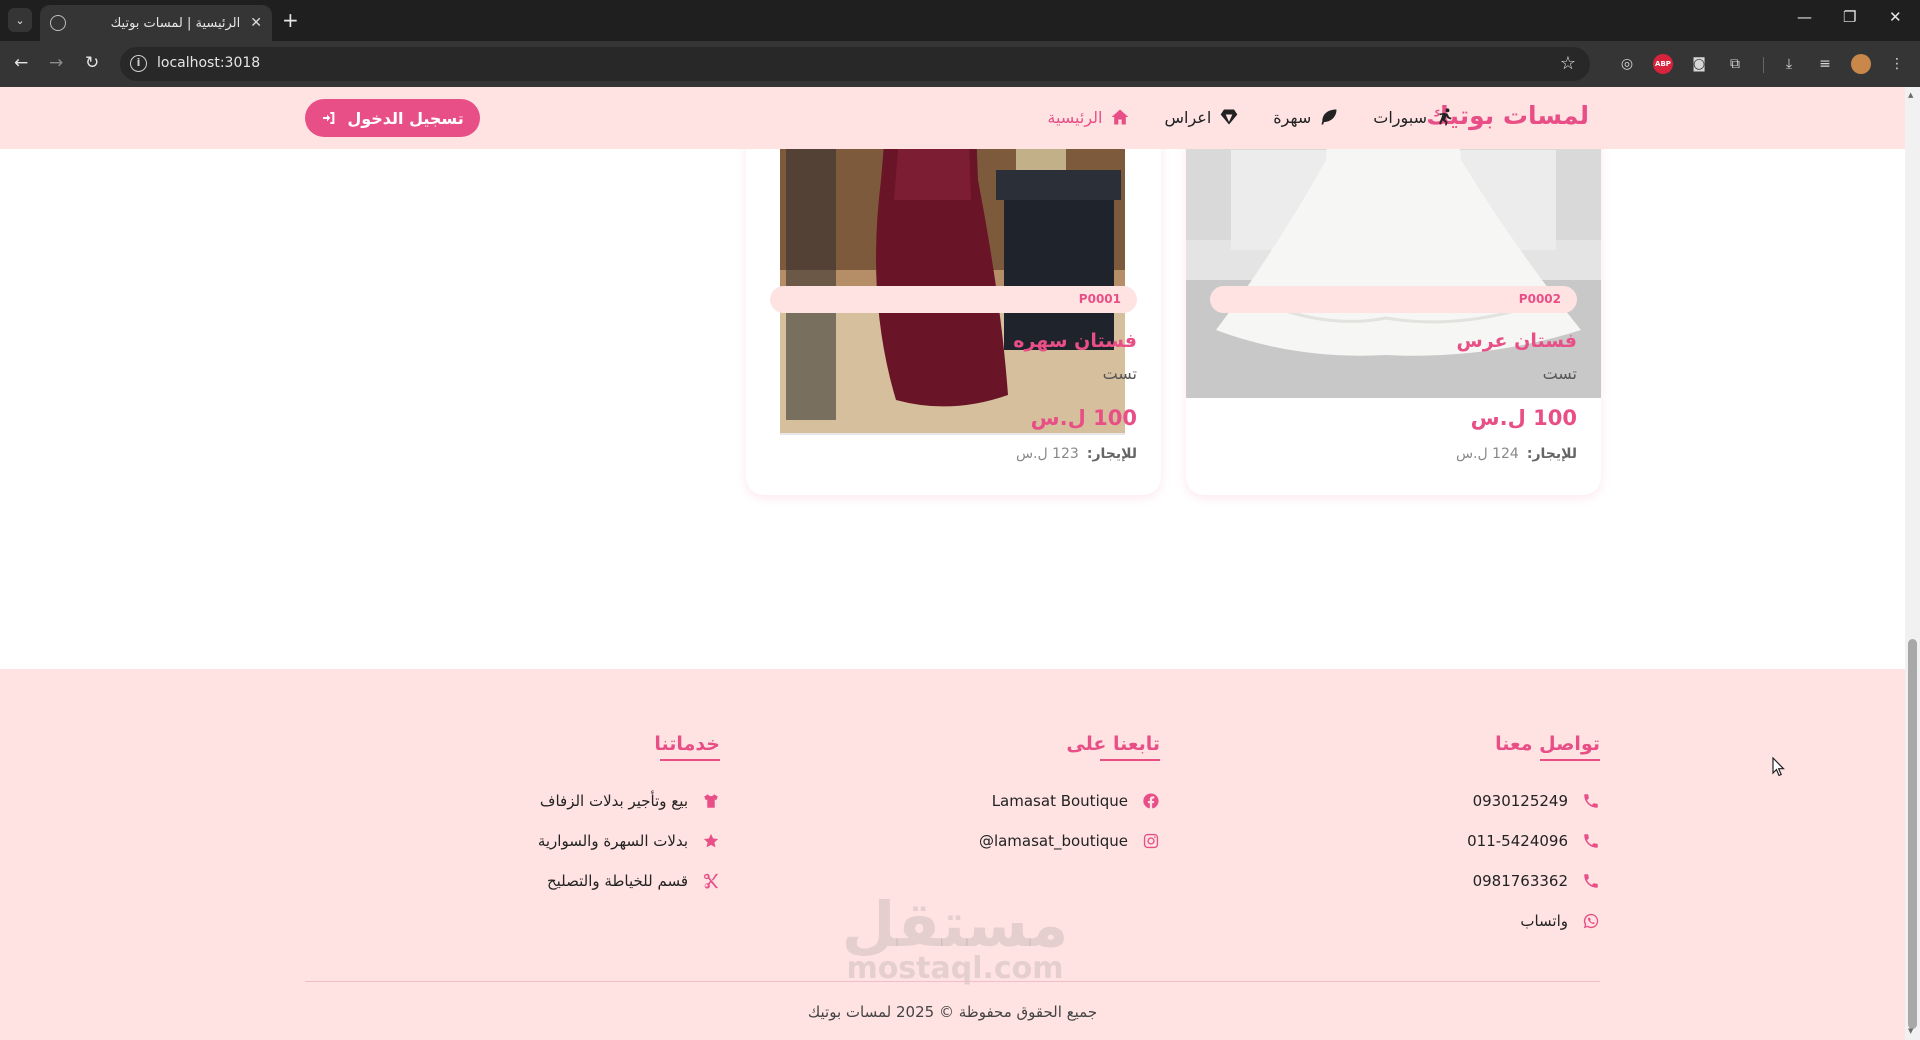 This screenshot has height=1040, width=1920. Describe the element at coordinates (629, 801) in the screenshot. I see `service-item: بيع وتأجير بدلات الزفاف` at that location.